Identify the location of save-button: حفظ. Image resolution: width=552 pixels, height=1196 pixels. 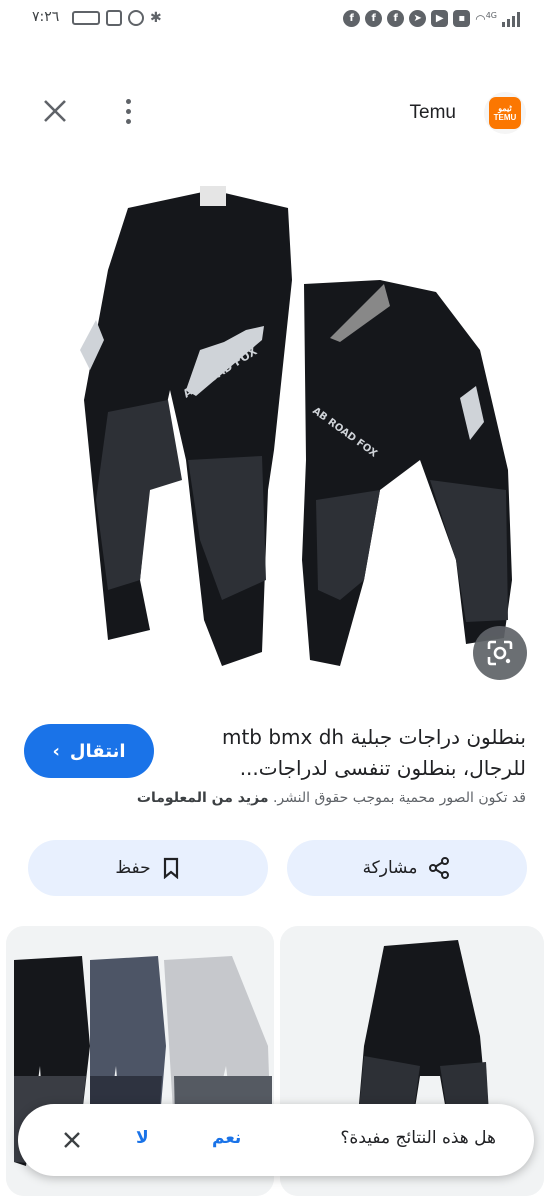
(148, 868).